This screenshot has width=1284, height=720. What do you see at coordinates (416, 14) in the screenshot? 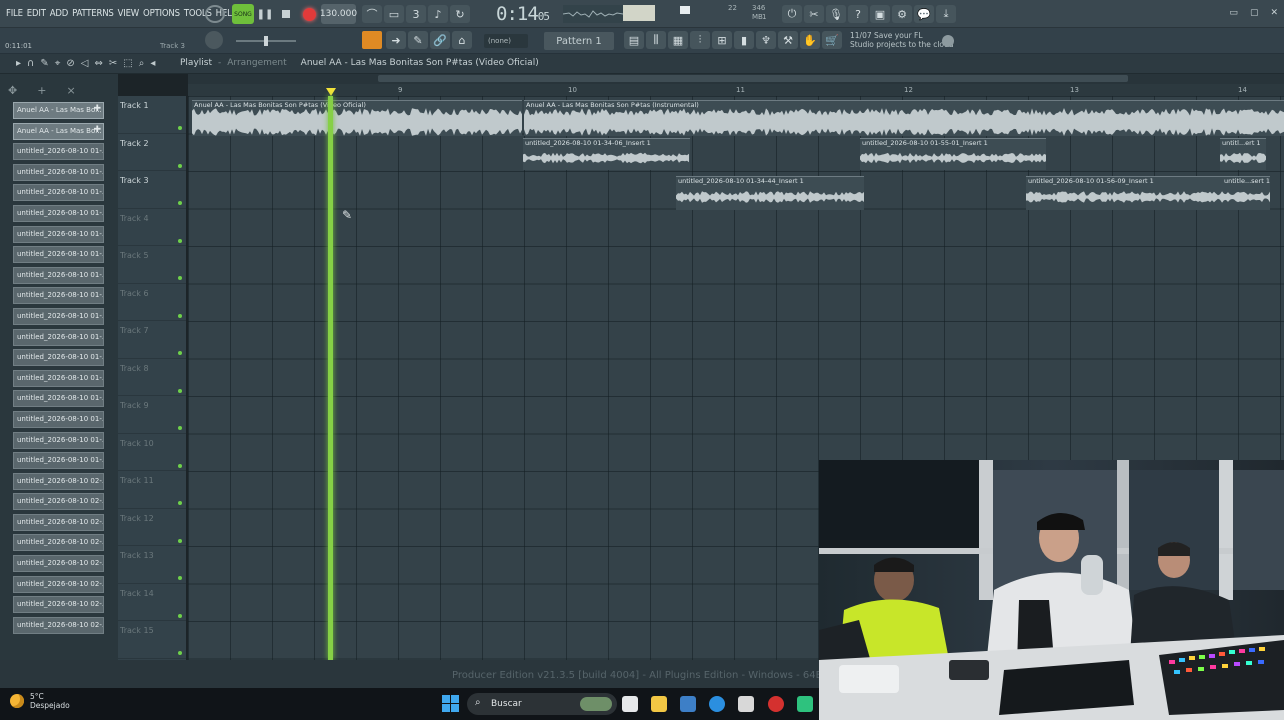
I see `countdown-icon: 3` at bounding box center [416, 14].